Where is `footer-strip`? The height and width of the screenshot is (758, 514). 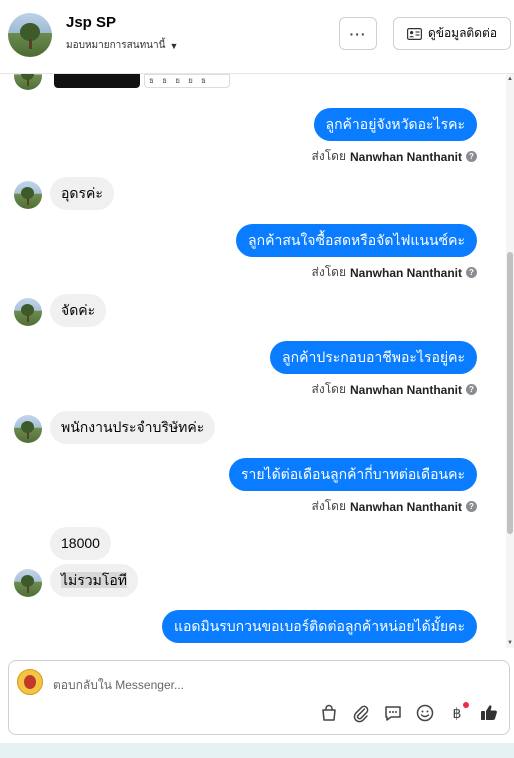
footer-strip is located at coordinates (257, 750).